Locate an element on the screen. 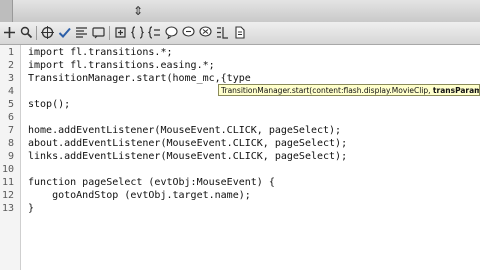 This screenshot has width=480, height=270. target-path-icon is located at coordinates (47, 32).